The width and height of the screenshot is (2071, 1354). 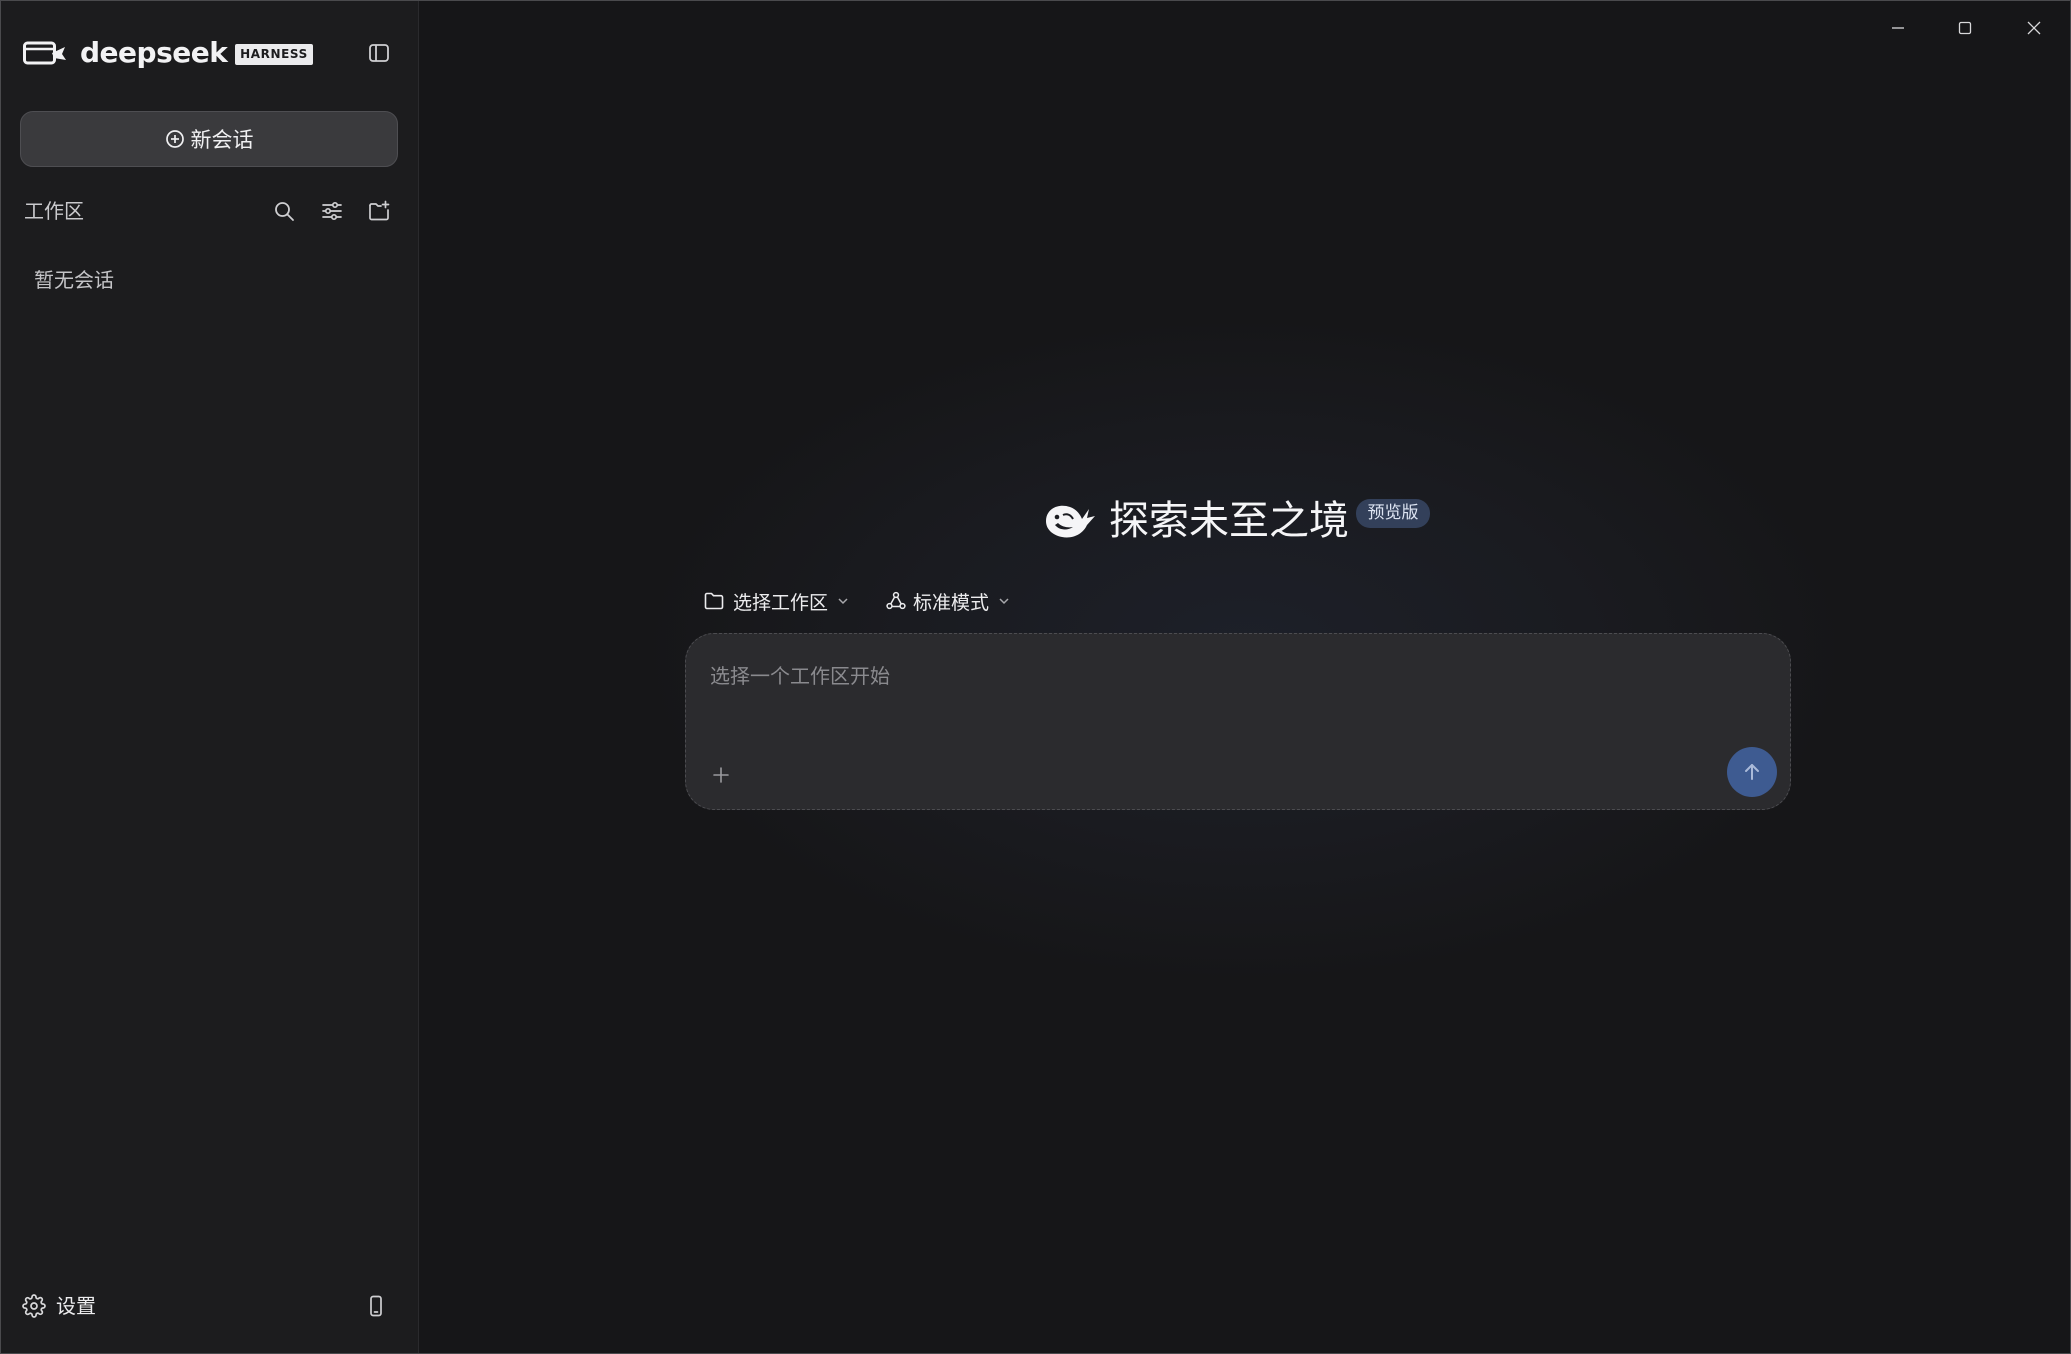 I want to click on workspace-search-button, so click(x=284, y=211).